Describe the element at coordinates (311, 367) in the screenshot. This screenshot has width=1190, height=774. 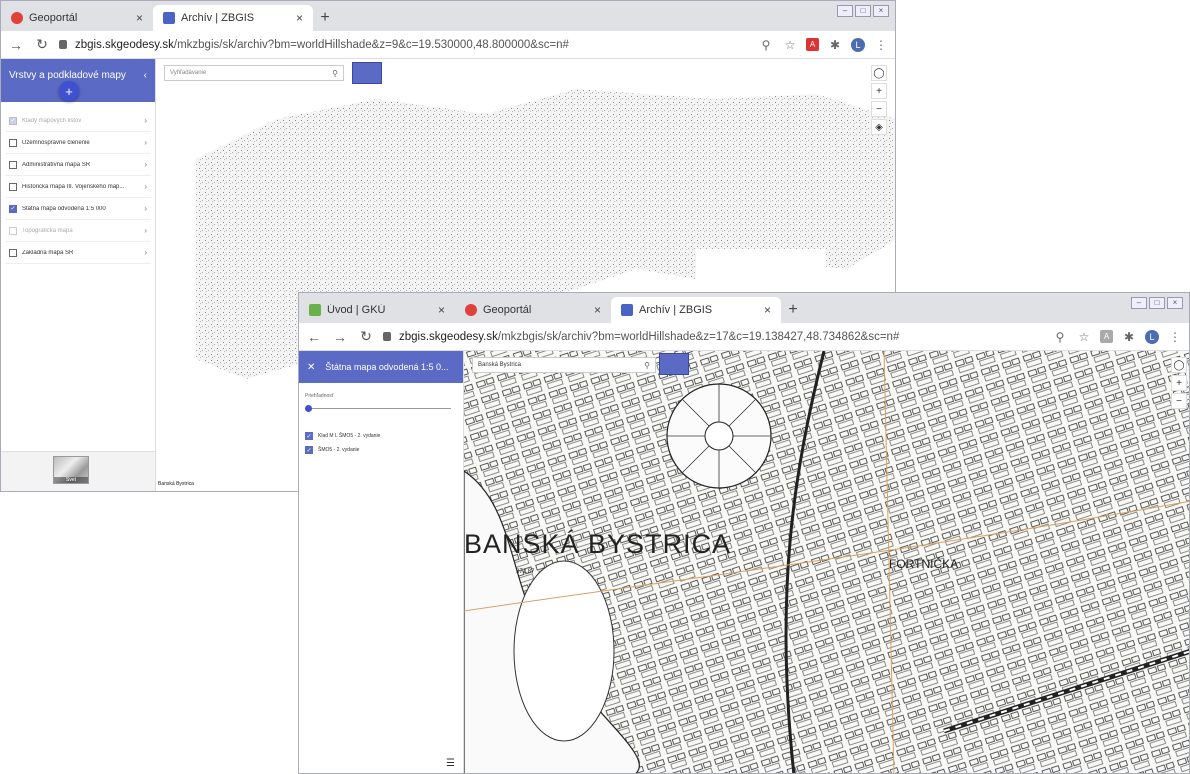
I see `close-icon: ✕` at that location.